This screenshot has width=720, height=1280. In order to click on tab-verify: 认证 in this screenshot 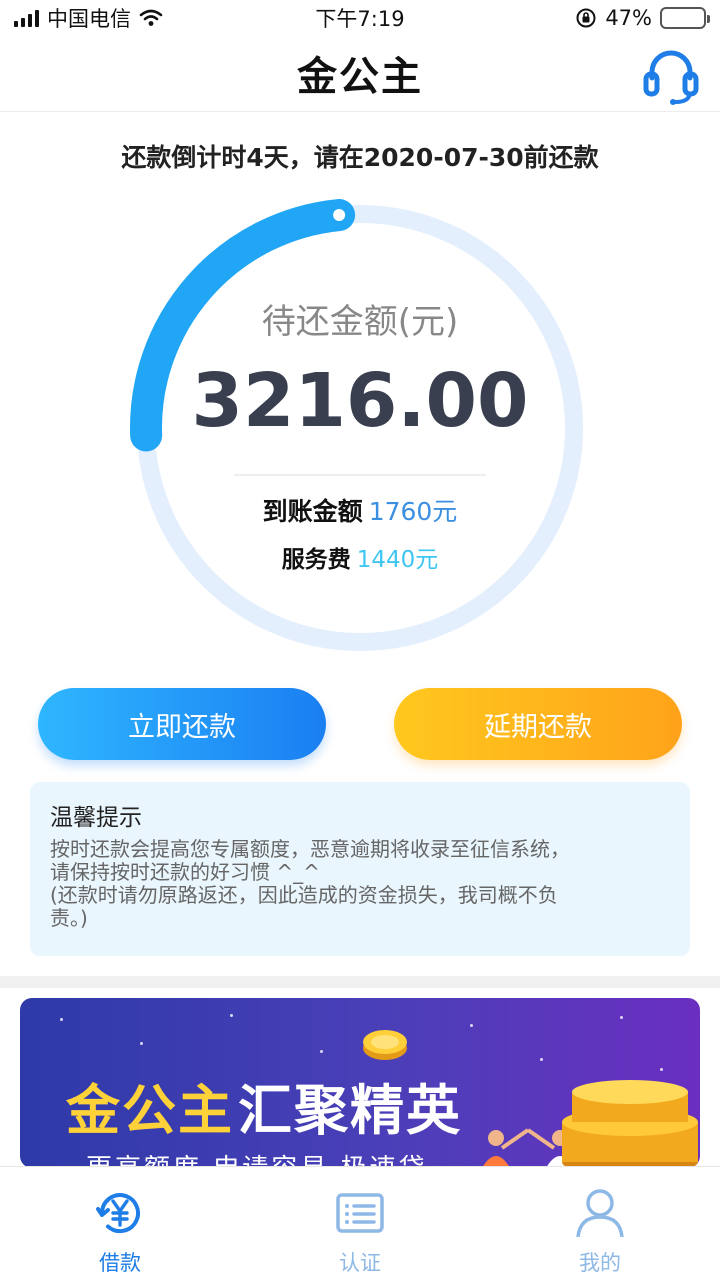, I will do `click(360, 1223)`.